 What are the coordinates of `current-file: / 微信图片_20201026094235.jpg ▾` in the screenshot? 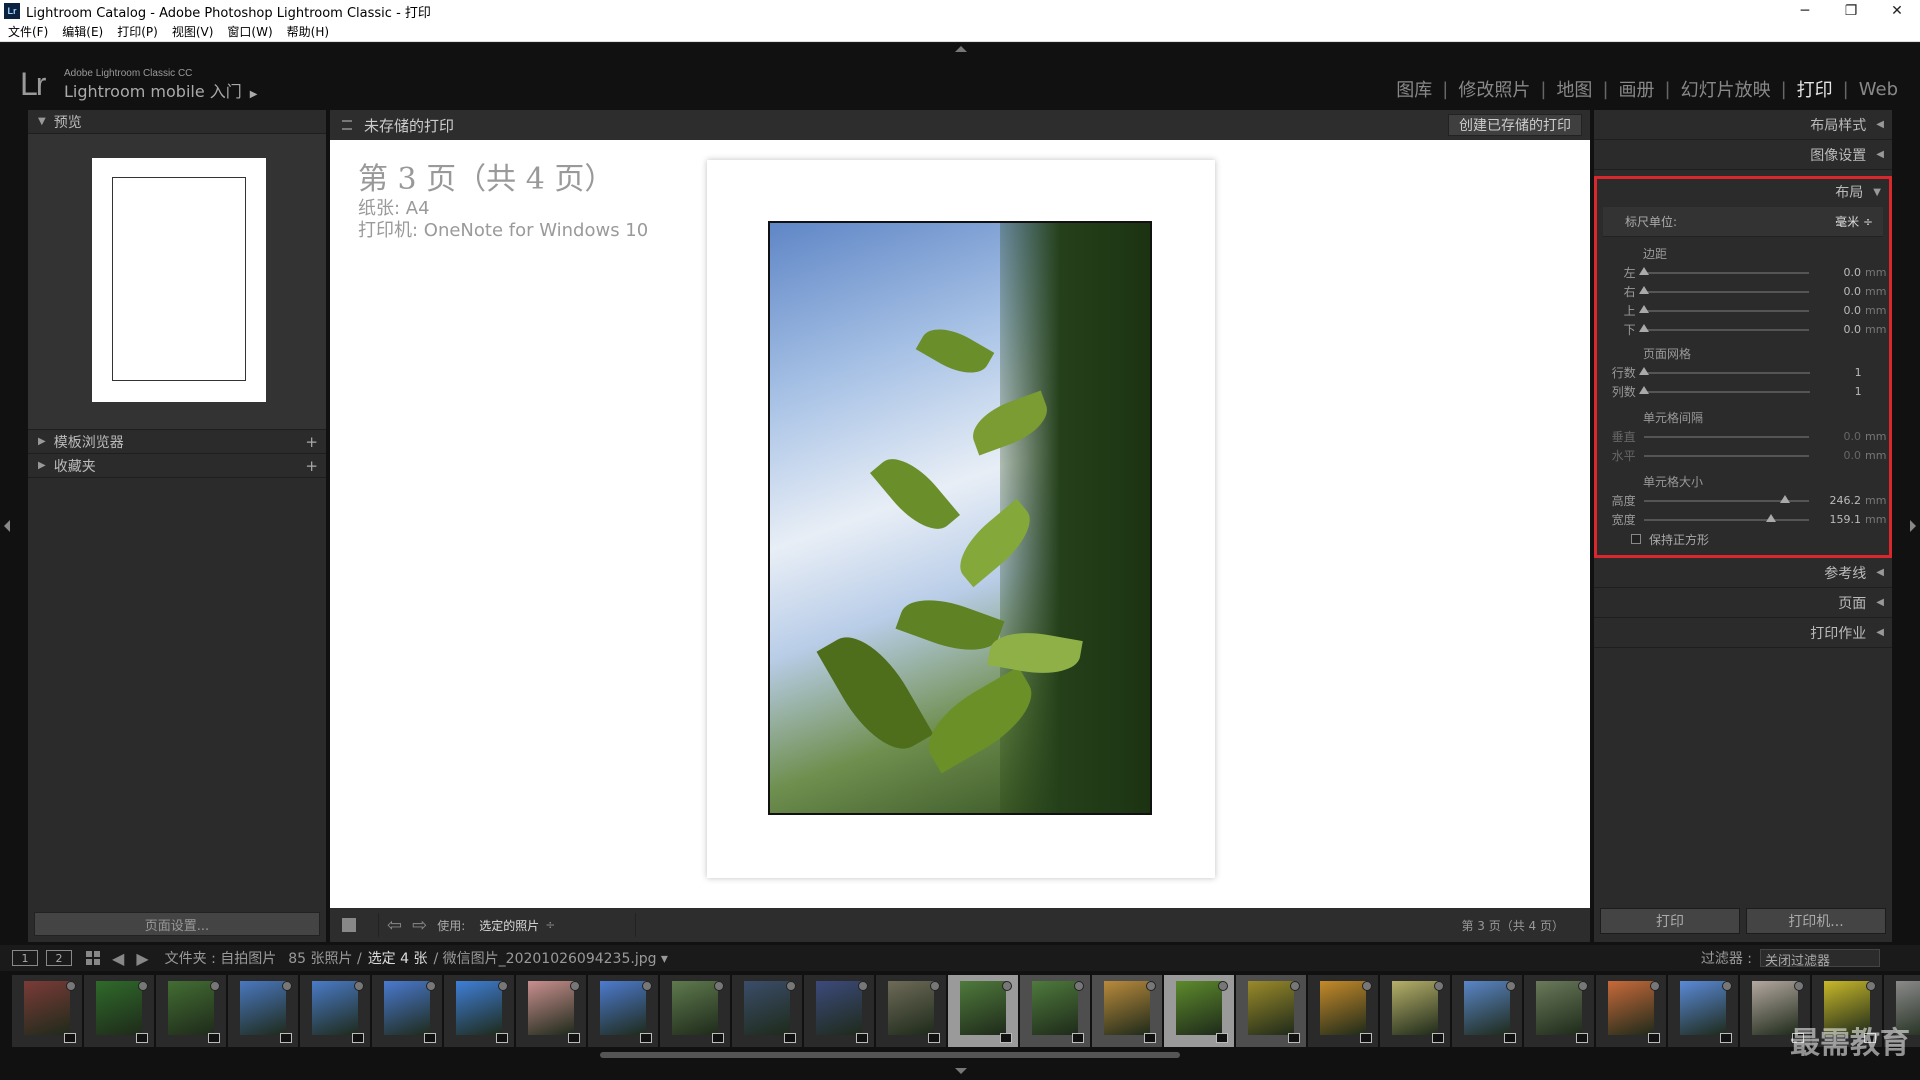 It's located at (551, 958).